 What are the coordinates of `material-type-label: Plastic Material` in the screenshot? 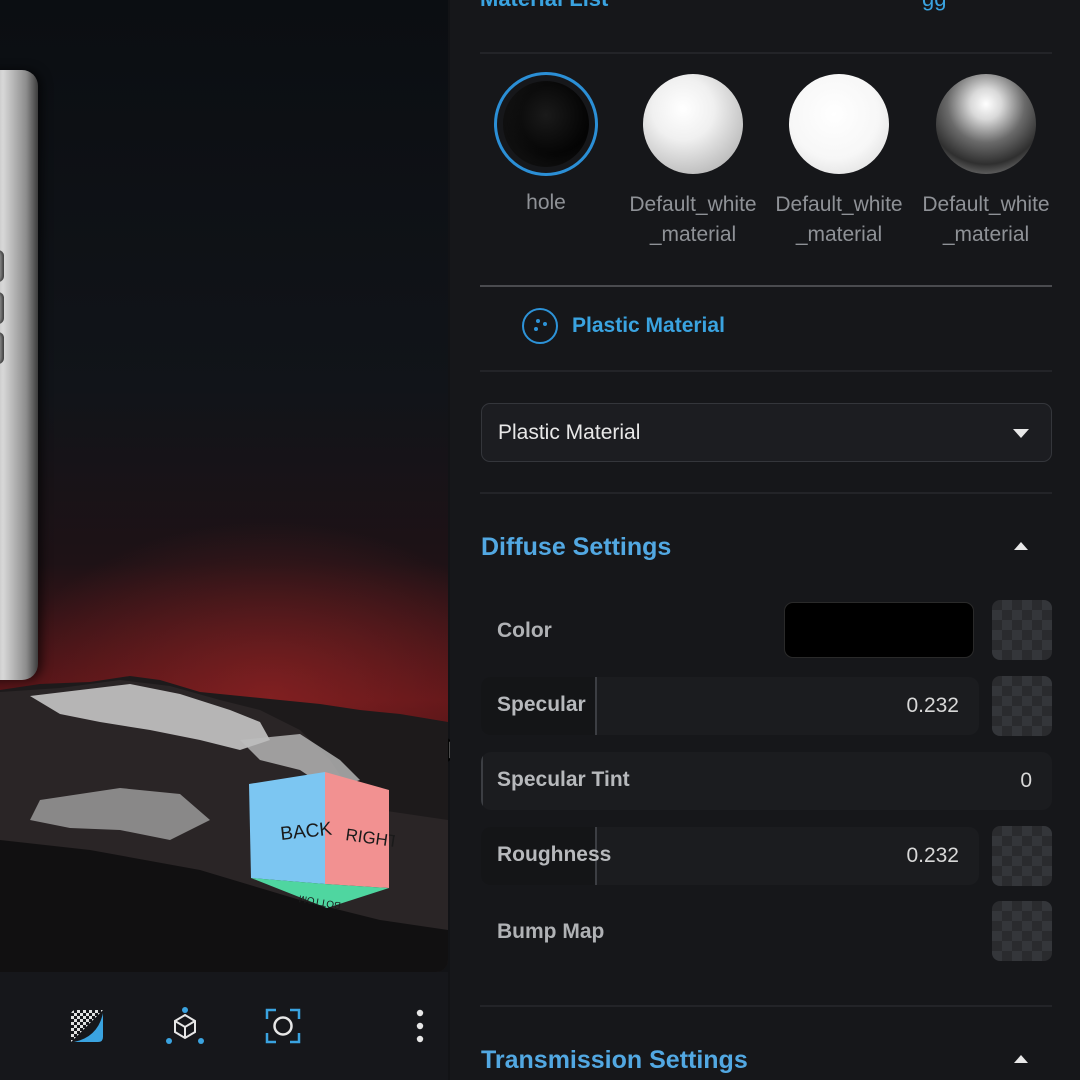 It's located at (648, 325).